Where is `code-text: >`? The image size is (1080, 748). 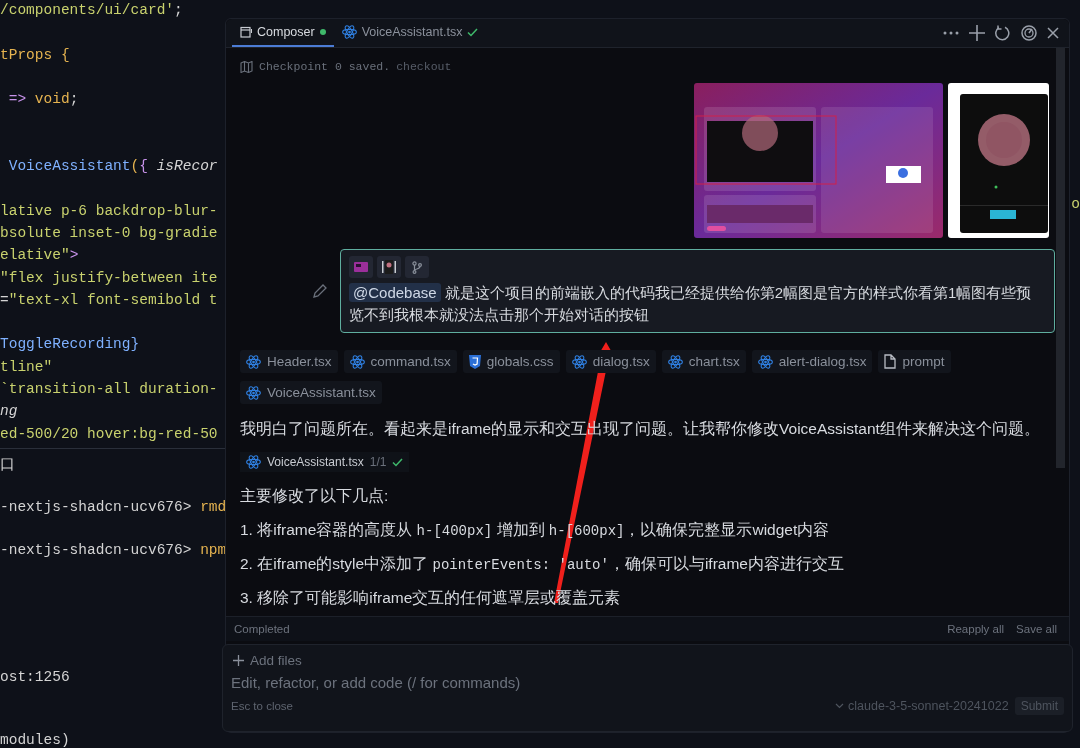 code-text: > is located at coordinates (74, 256).